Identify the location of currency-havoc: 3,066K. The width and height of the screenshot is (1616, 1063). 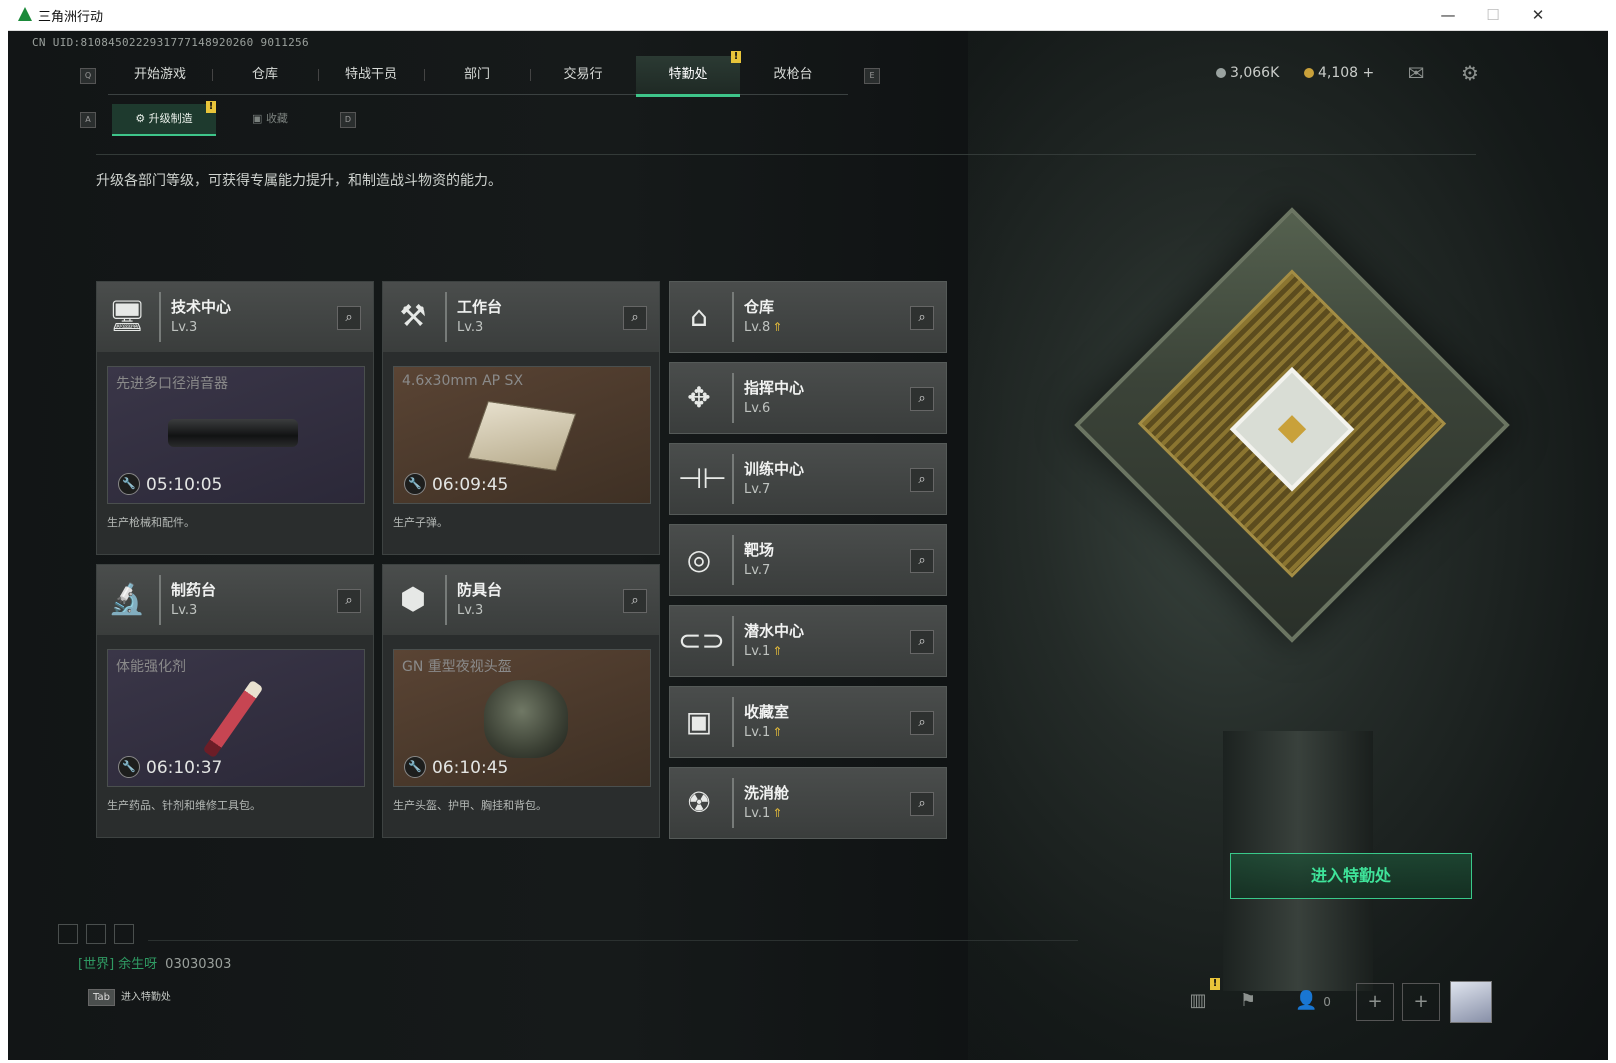
(1247, 73).